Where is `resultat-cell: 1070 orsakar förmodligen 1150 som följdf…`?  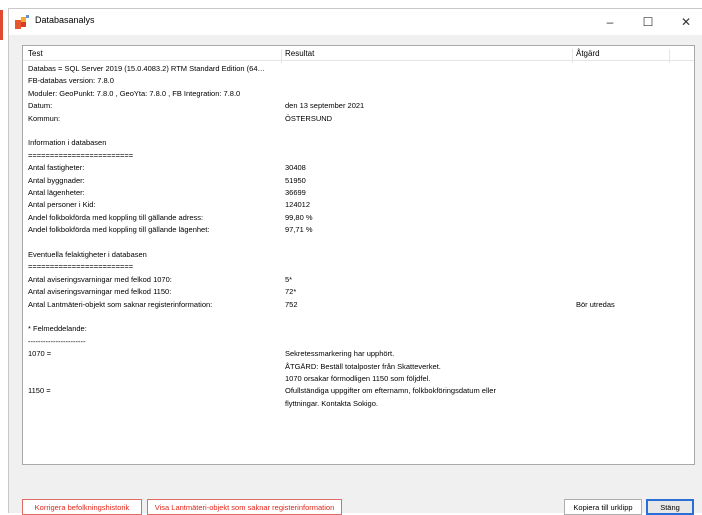
resultat-cell: 1070 orsakar förmodligen 1150 som följdf… is located at coordinates (358, 378).